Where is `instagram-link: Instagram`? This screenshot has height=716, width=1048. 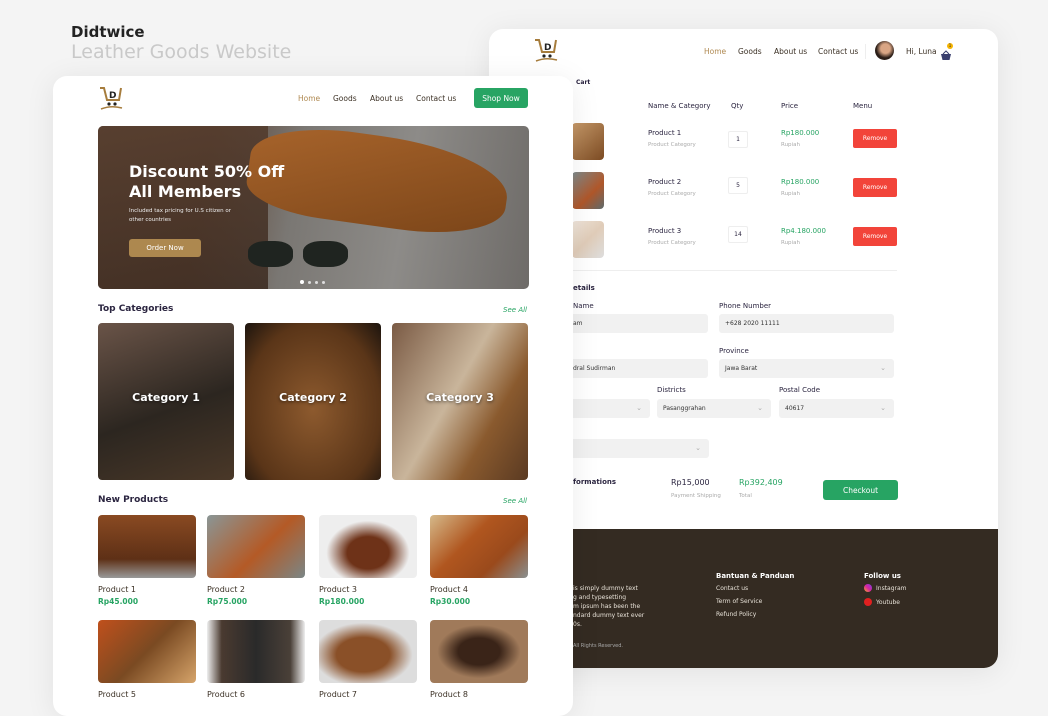
instagram-link: Instagram is located at coordinates (891, 588).